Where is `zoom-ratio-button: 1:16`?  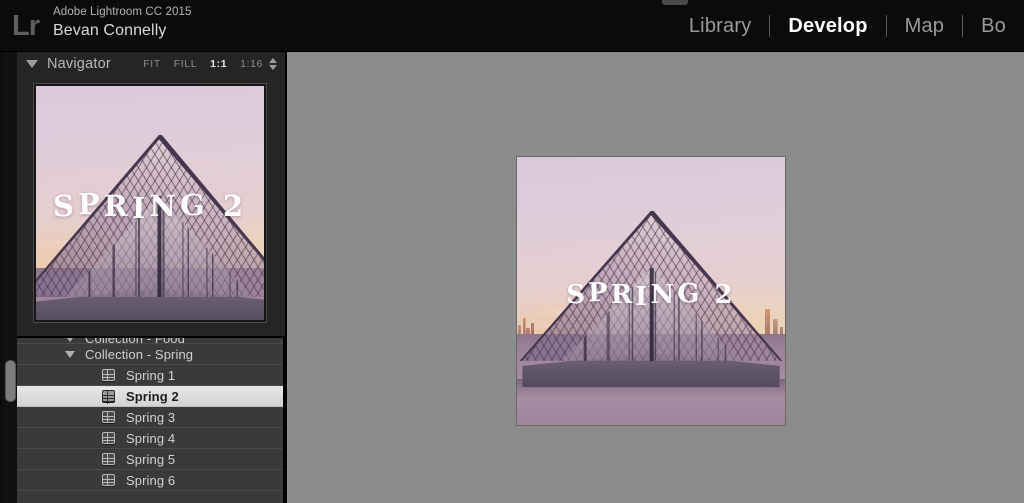 zoom-ratio-button: 1:16 is located at coordinates (251, 64).